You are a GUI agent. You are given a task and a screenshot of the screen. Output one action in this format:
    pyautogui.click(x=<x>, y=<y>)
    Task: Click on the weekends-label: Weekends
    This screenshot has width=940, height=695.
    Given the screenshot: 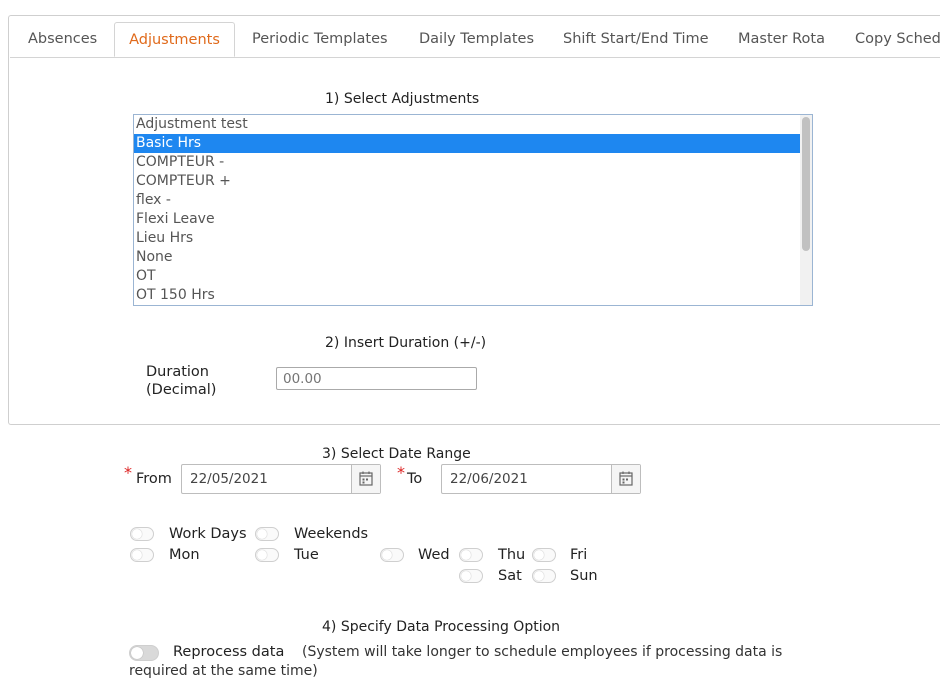 What is the action you would take?
    pyautogui.click(x=331, y=534)
    